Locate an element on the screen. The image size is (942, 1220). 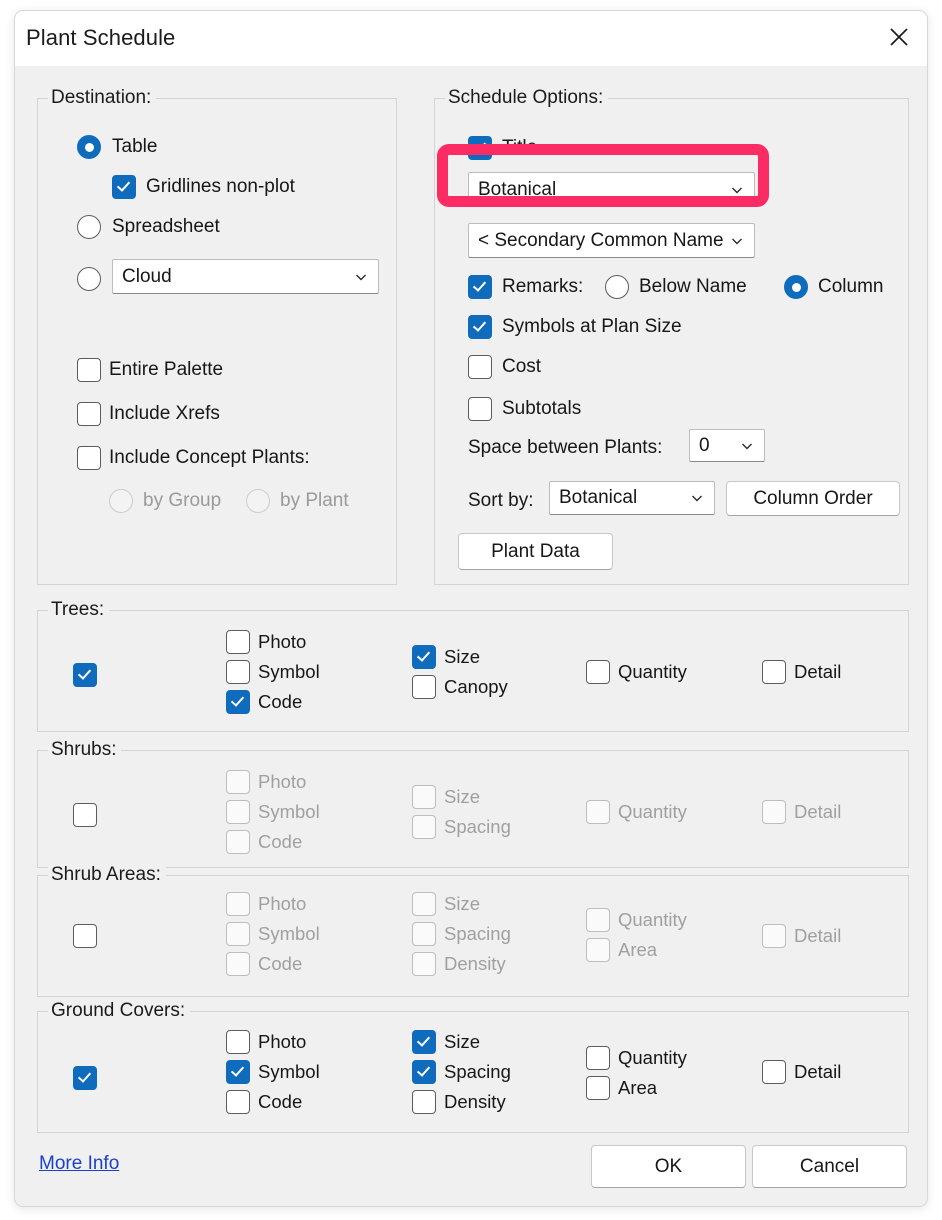
checkbox-shrubs-quantity-label: Quantity is located at coordinates (652, 811).